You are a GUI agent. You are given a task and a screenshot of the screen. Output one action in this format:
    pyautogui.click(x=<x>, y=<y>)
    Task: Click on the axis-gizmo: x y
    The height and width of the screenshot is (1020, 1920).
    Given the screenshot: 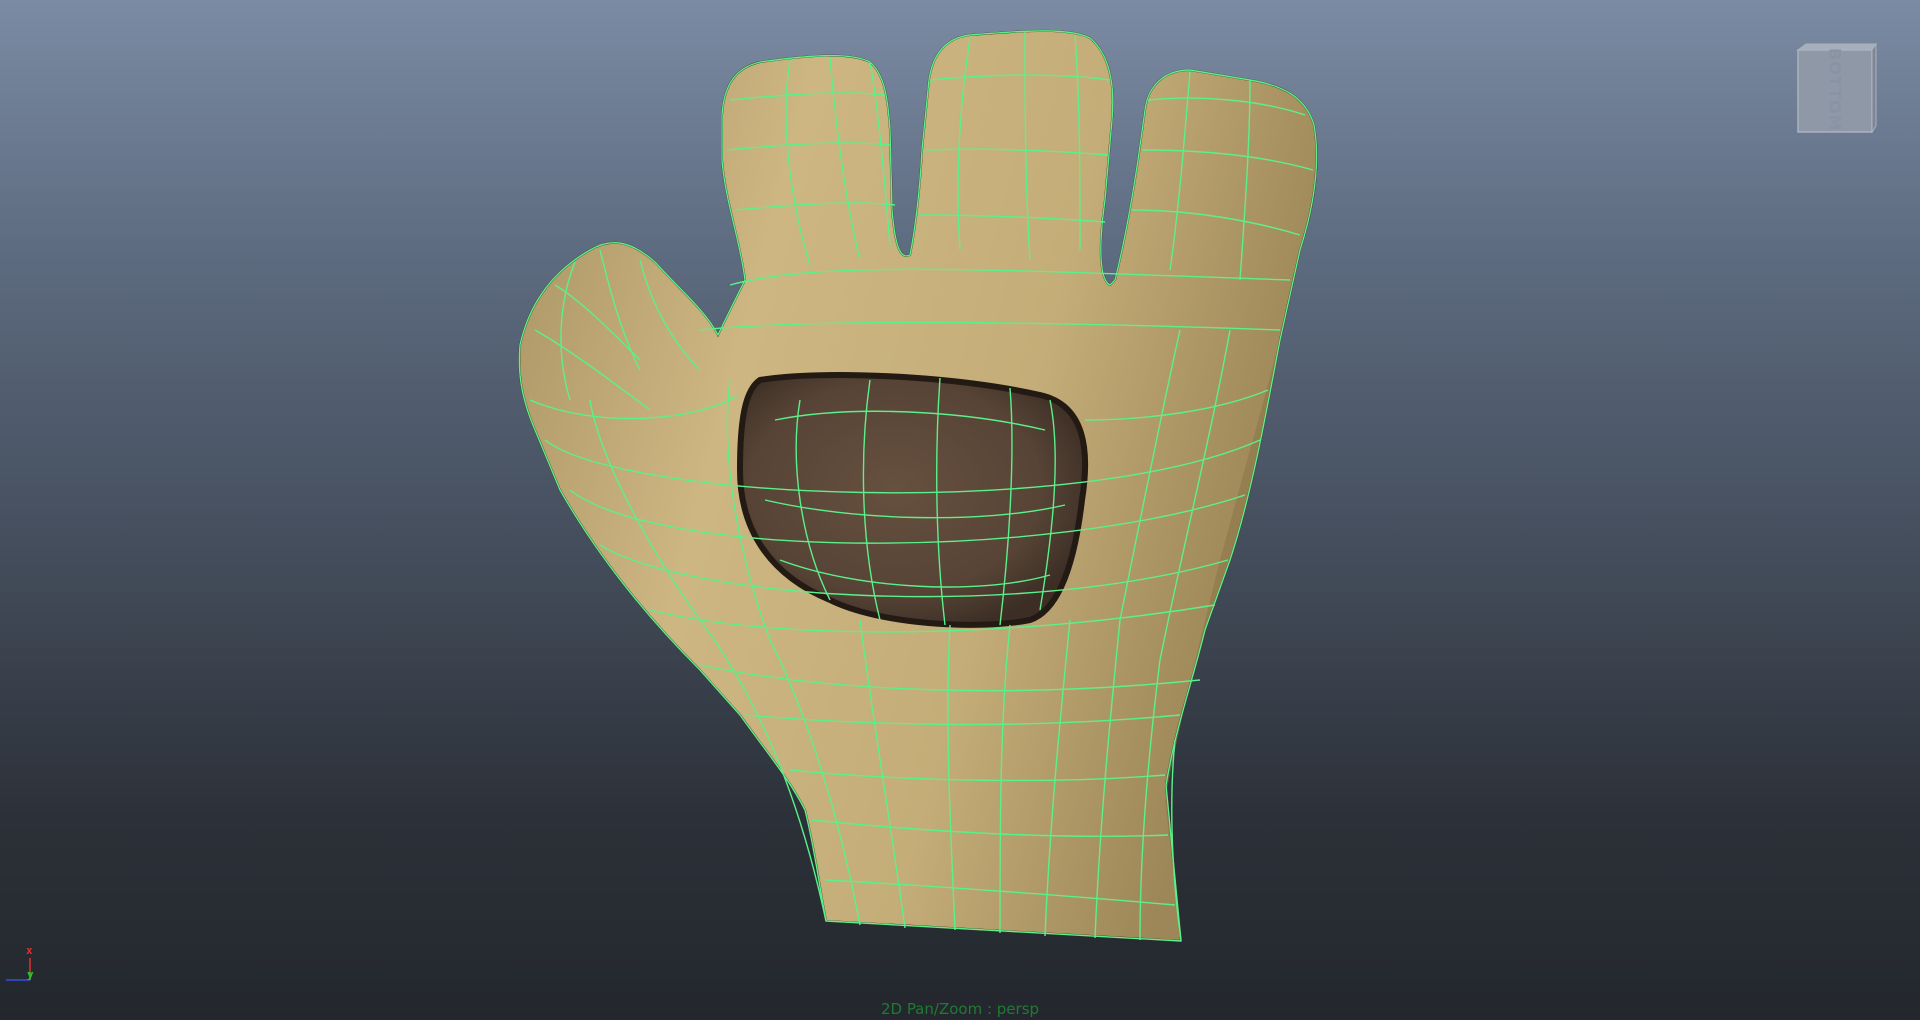 What is the action you would take?
    pyautogui.click(x=26, y=963)
    